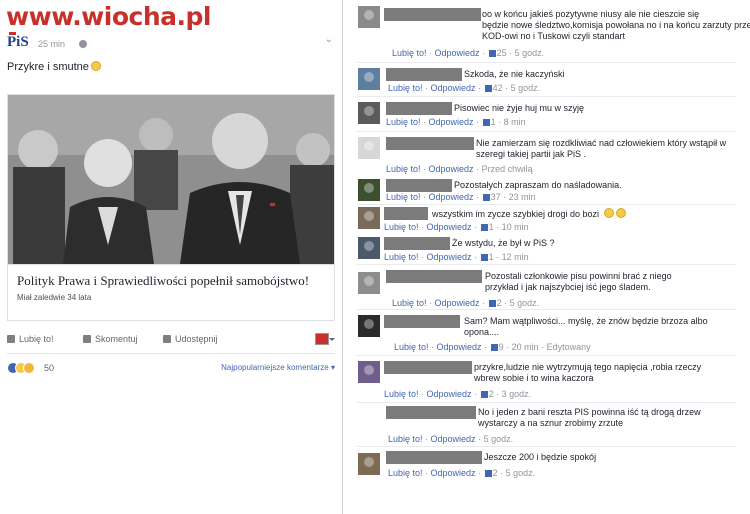 Image resolution: width=750 pixels, height=514 pixels. I want to click on comment-time: 23 min, so click(522, 197).